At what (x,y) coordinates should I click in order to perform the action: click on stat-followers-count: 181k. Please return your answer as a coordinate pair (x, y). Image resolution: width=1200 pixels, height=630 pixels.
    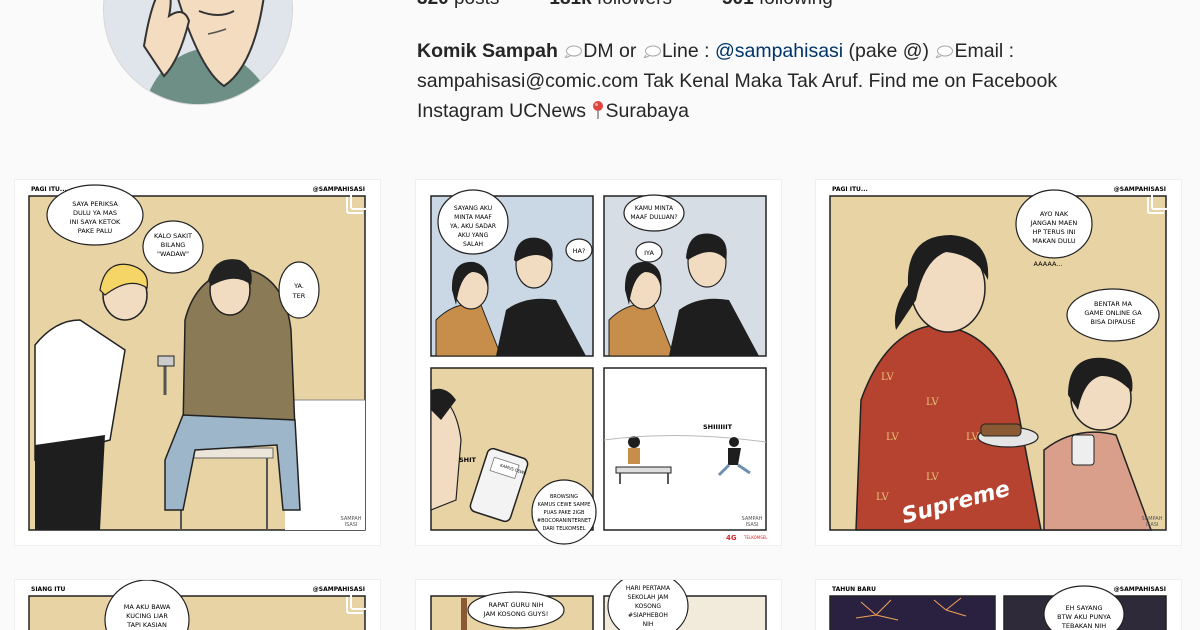
    Looking at the image, I should click on (570, 4).